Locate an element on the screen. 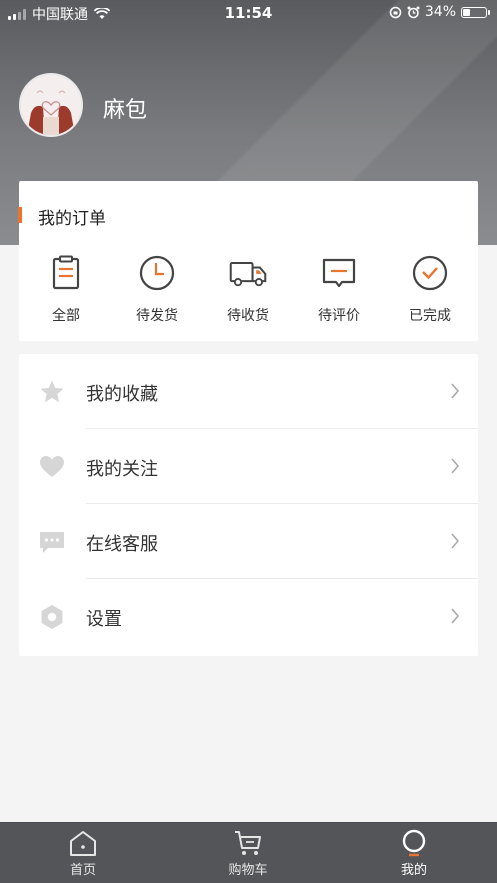 This screenshot has width=497, height=883. order-completed-button: 已完成 is located at coordinates (430, 289).